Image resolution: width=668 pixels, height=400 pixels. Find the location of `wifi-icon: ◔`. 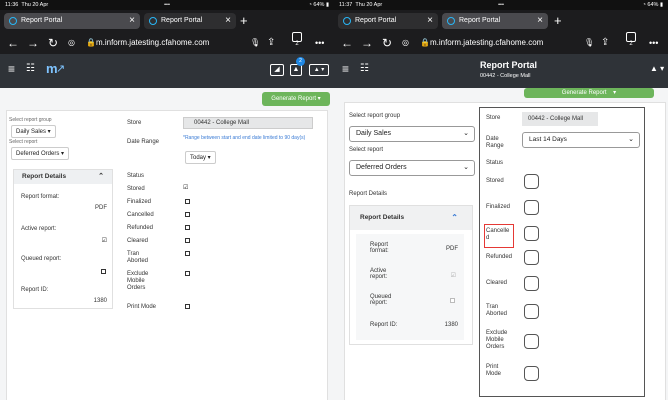

wifi-icon: ◔ is located at coordinates (310, 5).